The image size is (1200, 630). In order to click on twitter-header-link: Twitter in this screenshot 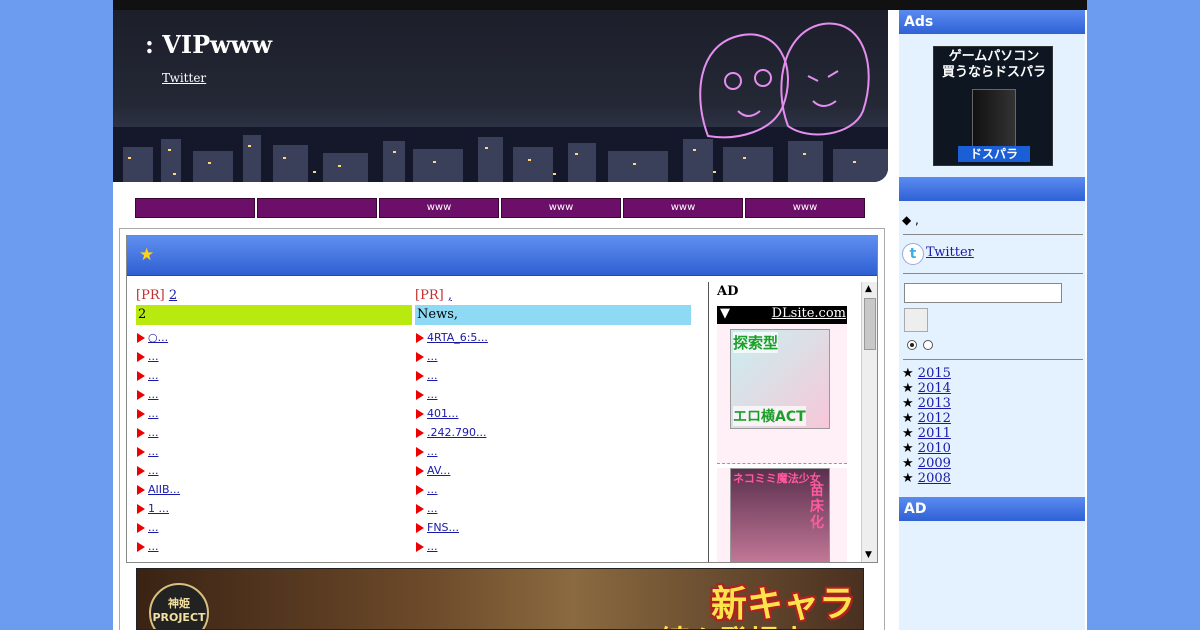, I will do `click(184, 78)`.